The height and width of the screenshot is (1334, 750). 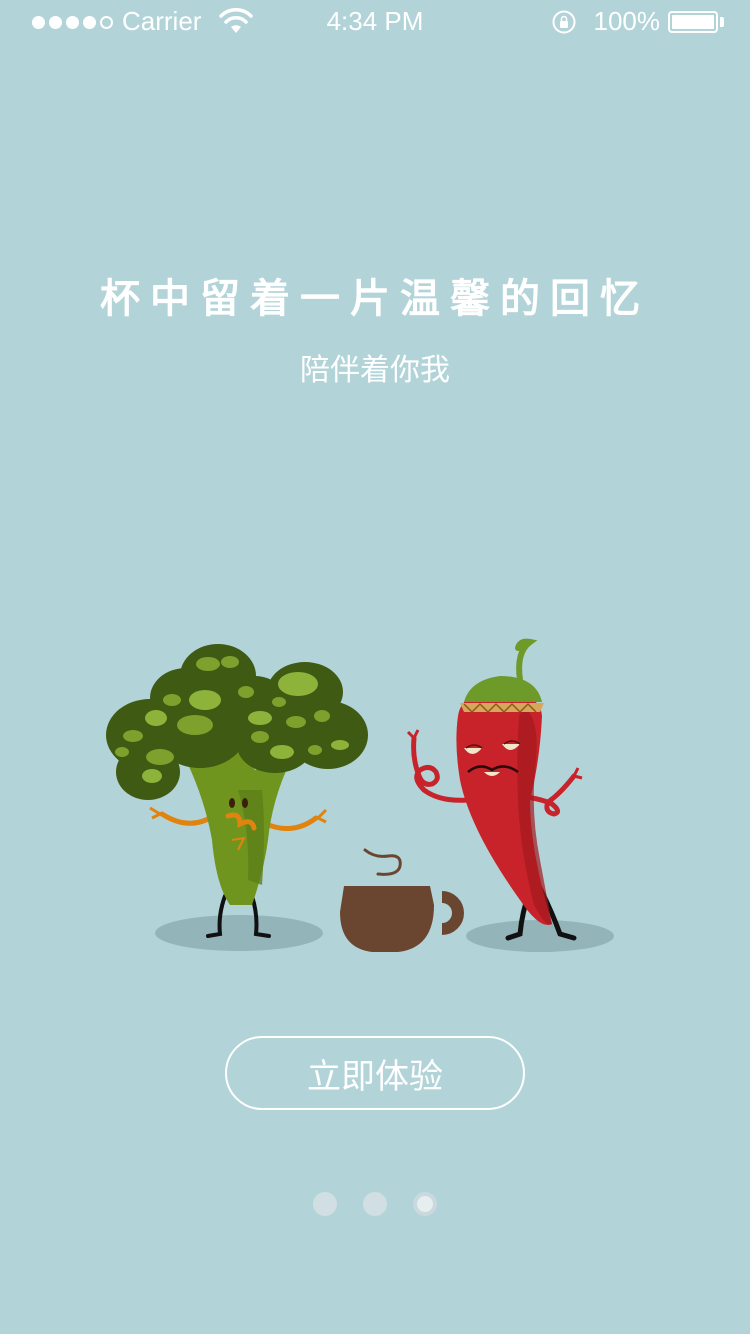 I want to click on broccoli-shadow, so click(x=239, y=933).